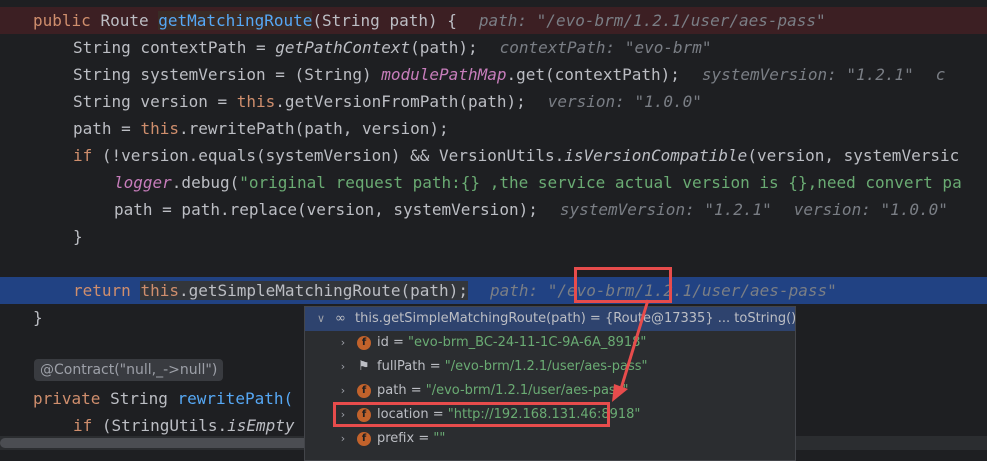 The image size is (987, 461). Describe the element at coordinates (400, 101) in the screenshot. I see `code-text: .getVersionFromPath(path);` at that location.